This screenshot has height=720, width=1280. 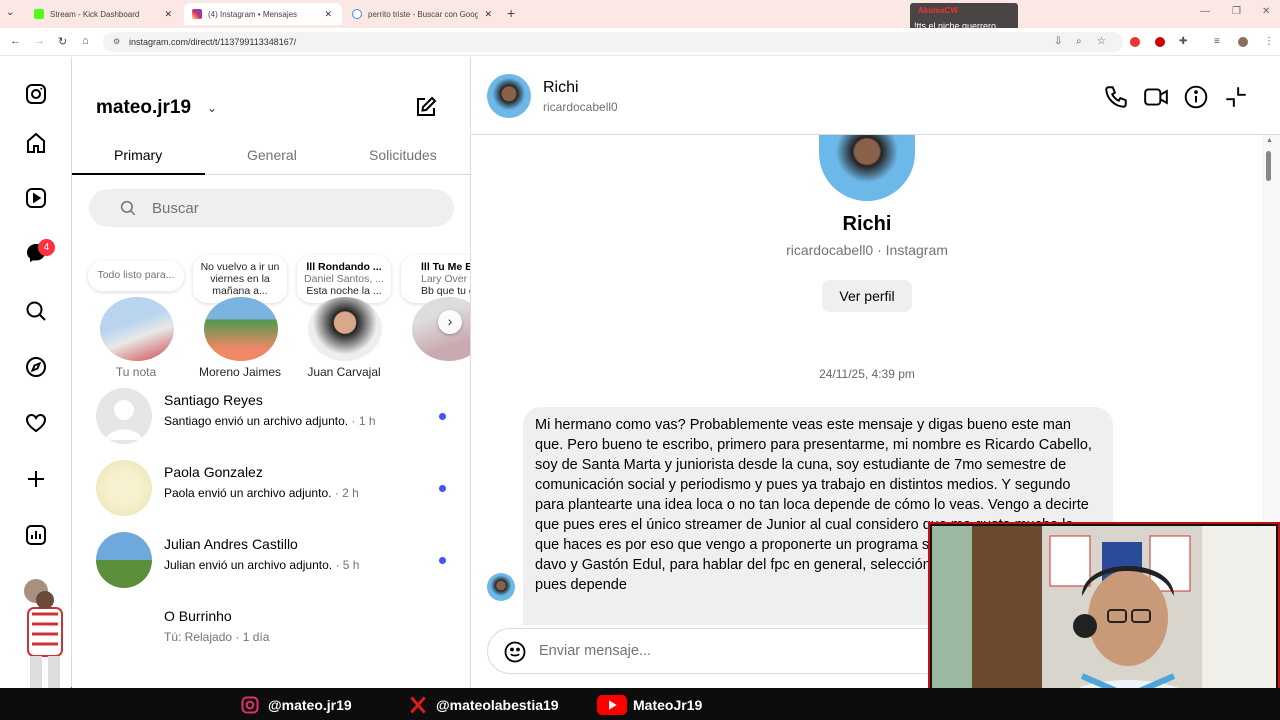 What do you see at coordinates (435, 279) in the screenshot?
I see `note-bubble: lll Tu Me E... Lary Over Bb que tu c` at bounding box center [435, 279].